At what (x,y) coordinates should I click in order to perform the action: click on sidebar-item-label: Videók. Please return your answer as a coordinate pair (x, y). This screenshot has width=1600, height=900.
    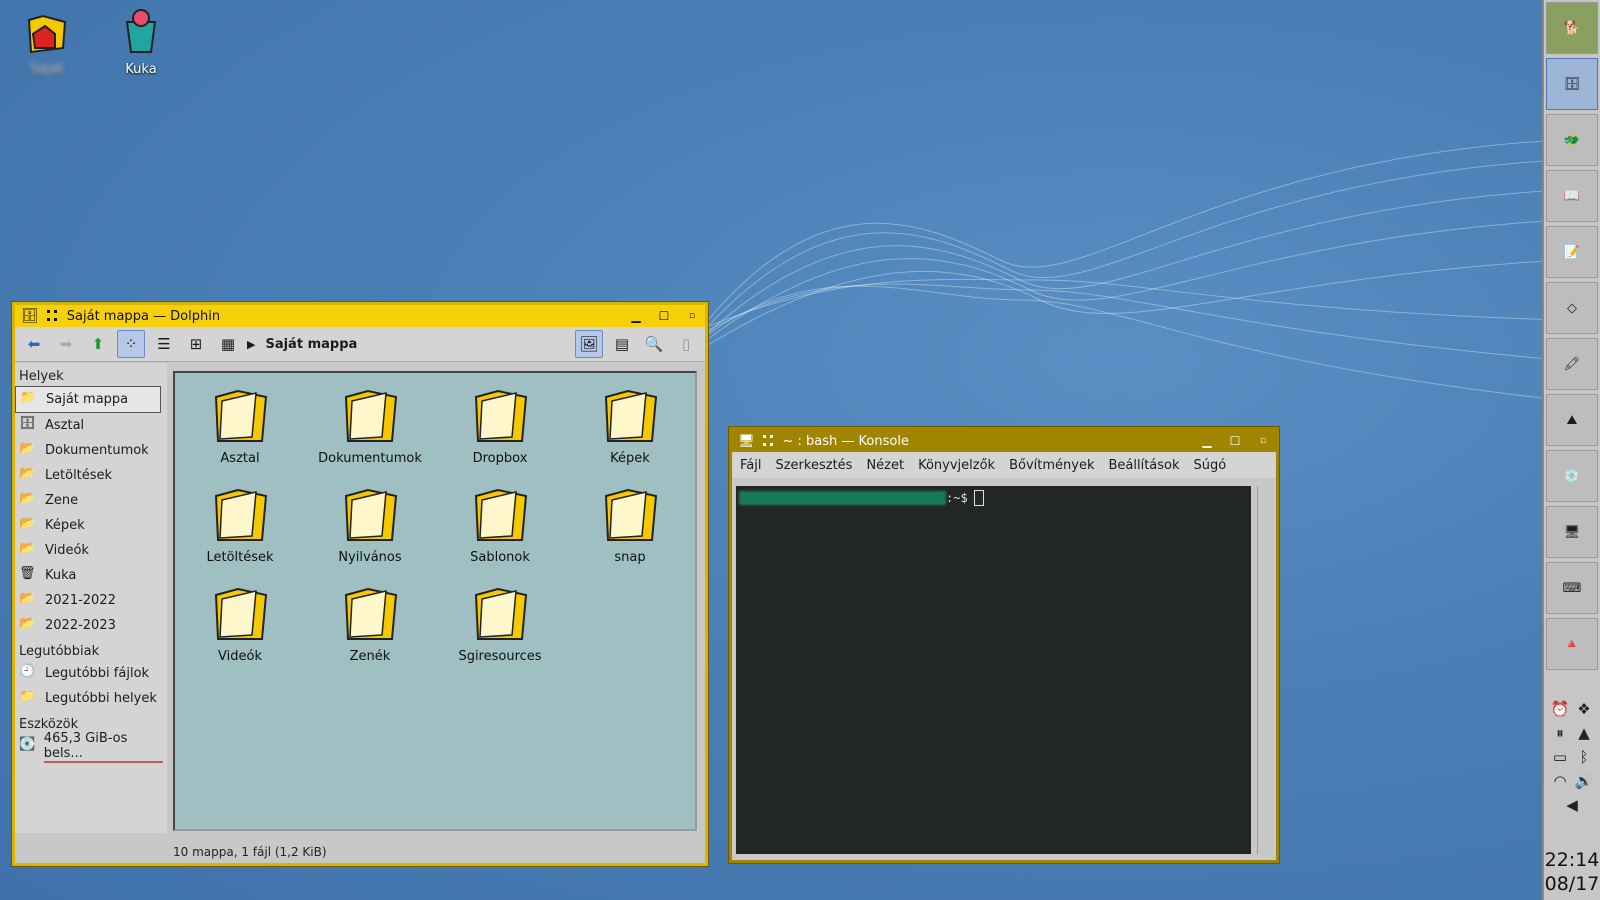
    Looking at the image, I should click on (67, 550).